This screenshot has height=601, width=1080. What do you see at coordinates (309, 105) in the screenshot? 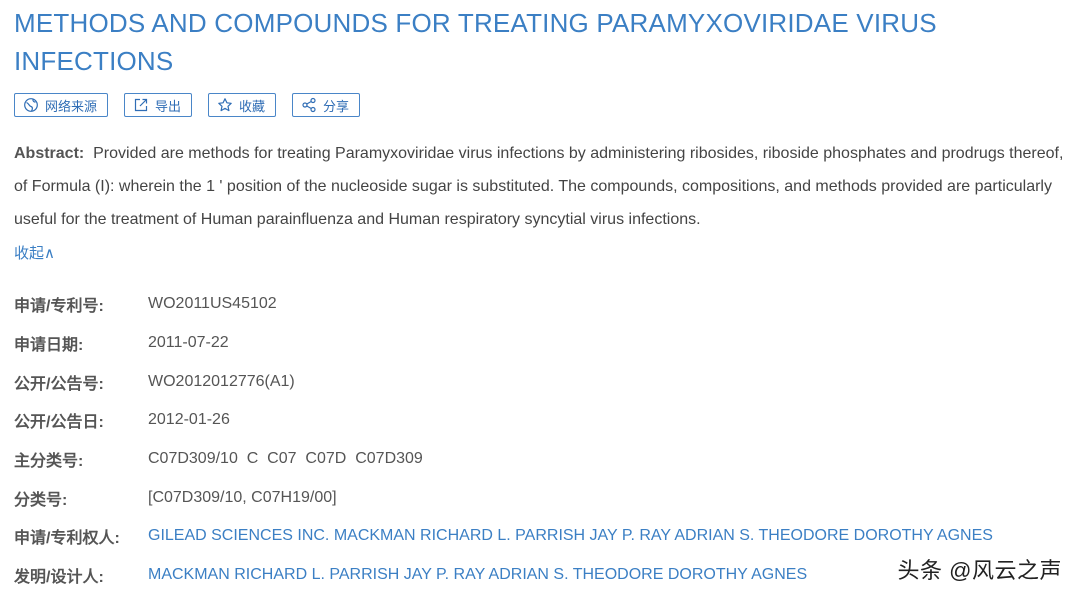
I see `share-icon` at bounding box center [309, 105].